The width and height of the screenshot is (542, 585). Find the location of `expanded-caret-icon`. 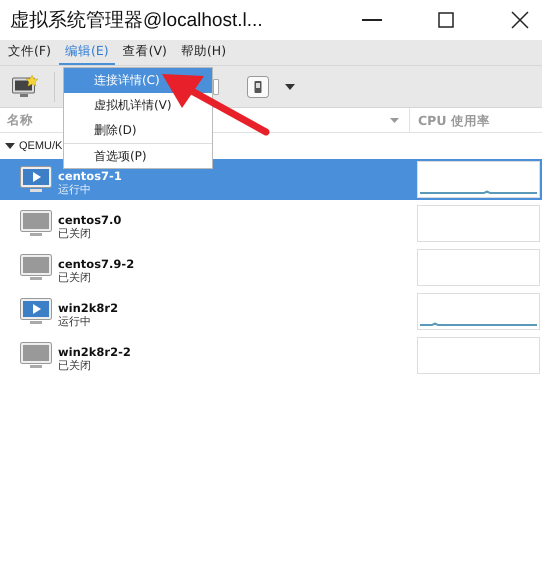

expanded-caret-icon is located at coordinates (10, 146).